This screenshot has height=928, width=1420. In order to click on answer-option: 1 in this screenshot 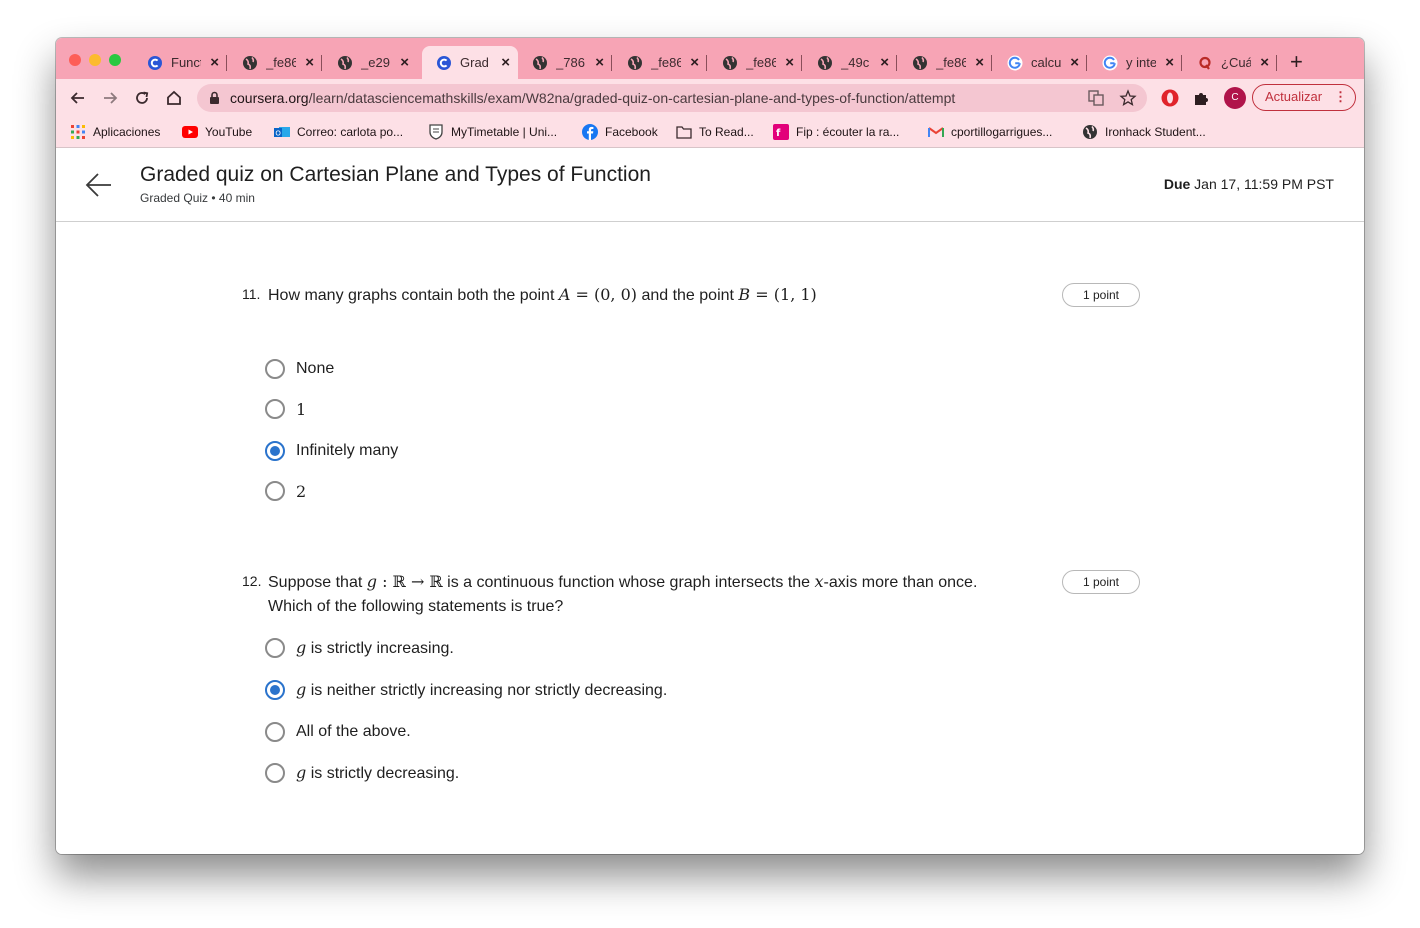, I will do `click(285, 409)`.